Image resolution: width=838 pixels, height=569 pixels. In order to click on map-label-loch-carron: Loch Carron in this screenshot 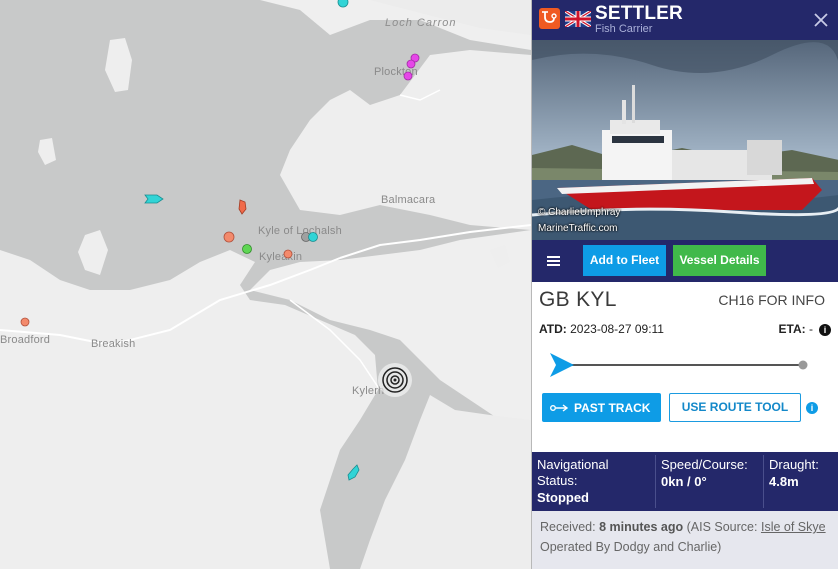, I will do `click(421, 23)`.